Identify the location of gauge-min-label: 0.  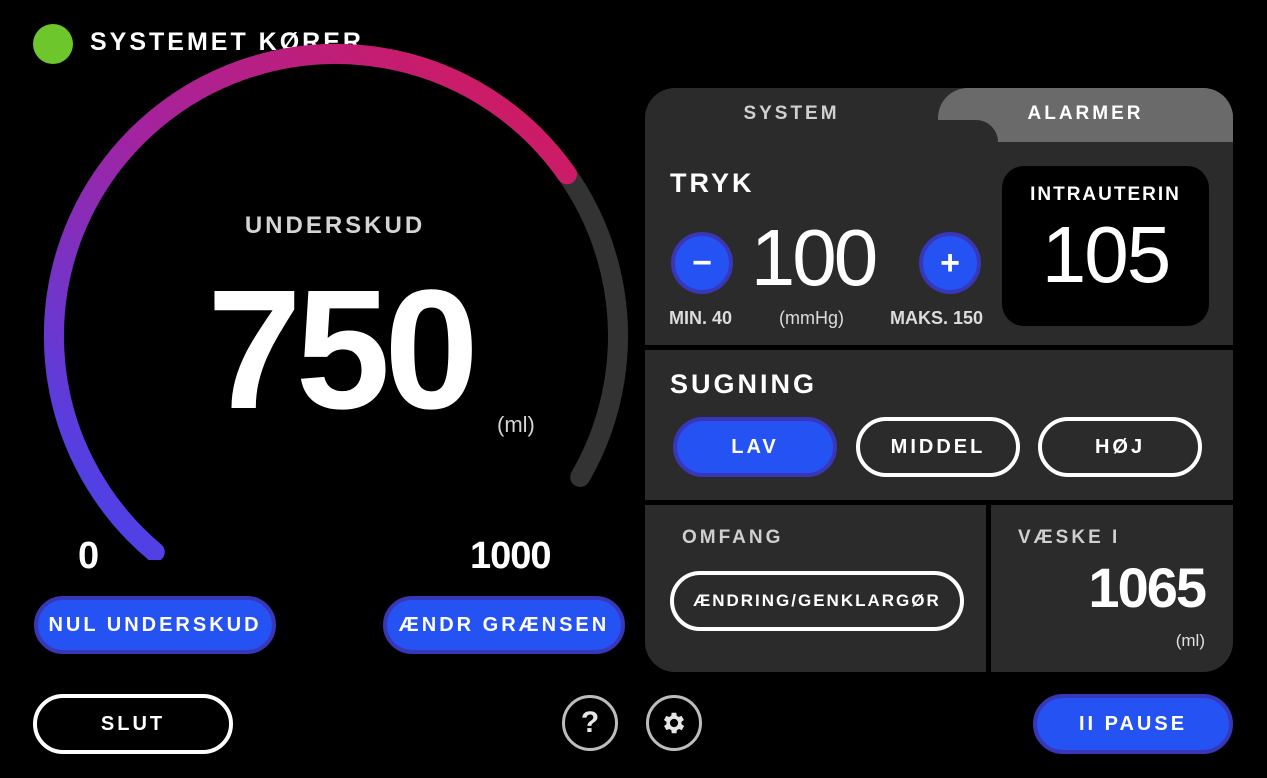
(89, 556).